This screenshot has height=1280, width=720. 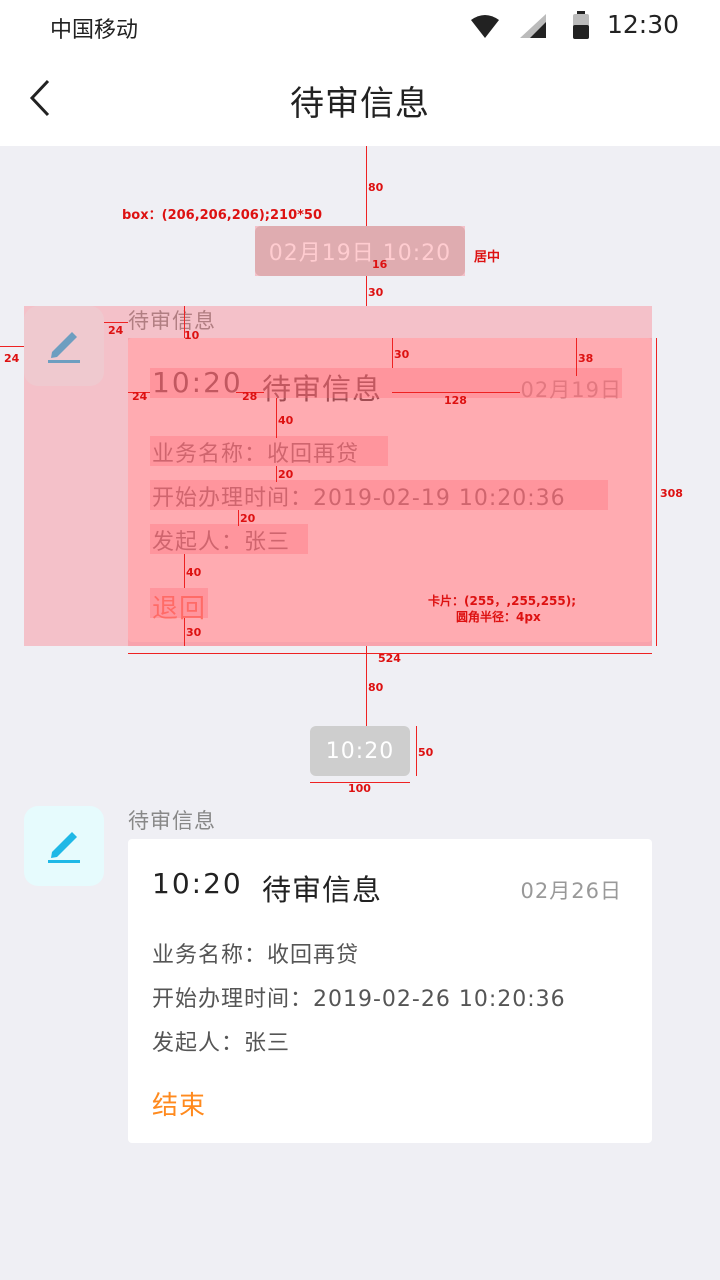 What do you see at coordinates (360, 251) in the screenshot?
I see `spec-box-pill` at bounding box center [360, 251].